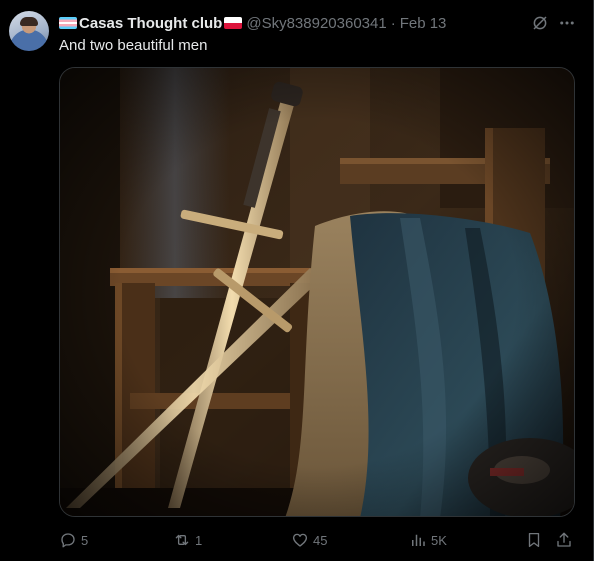 The height and width of the screenshot is (561, 594). I want to click on repost-count: 1, so click(199, 540).